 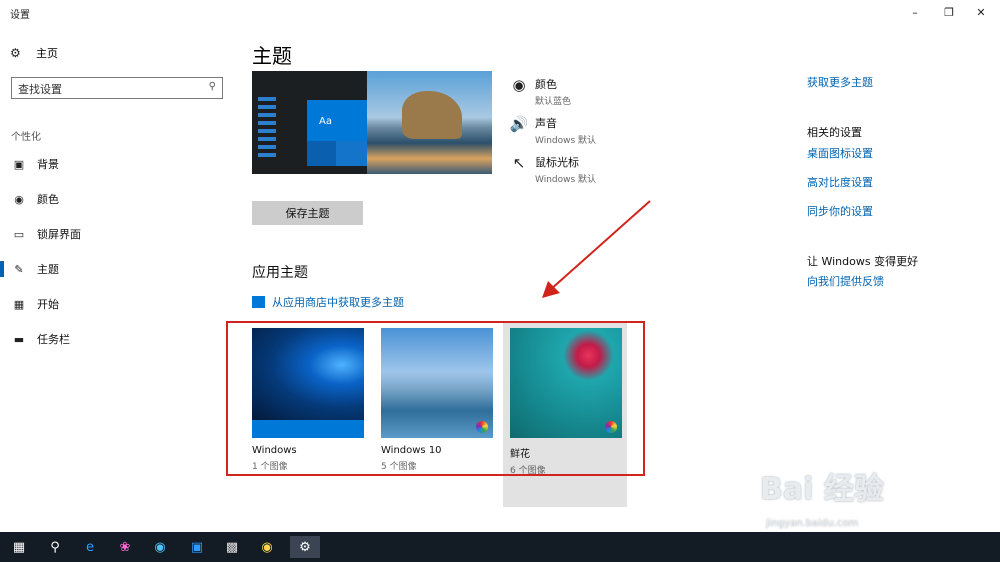 What do you see at coordinates (812, 523) in the screenshot?
I see `watermark-url: jingyan.baidu.com` at bounding box center [812, 523].